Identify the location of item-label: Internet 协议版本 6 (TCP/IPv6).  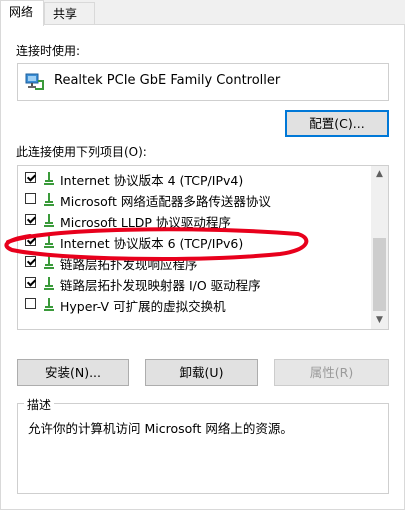
(152, 243).